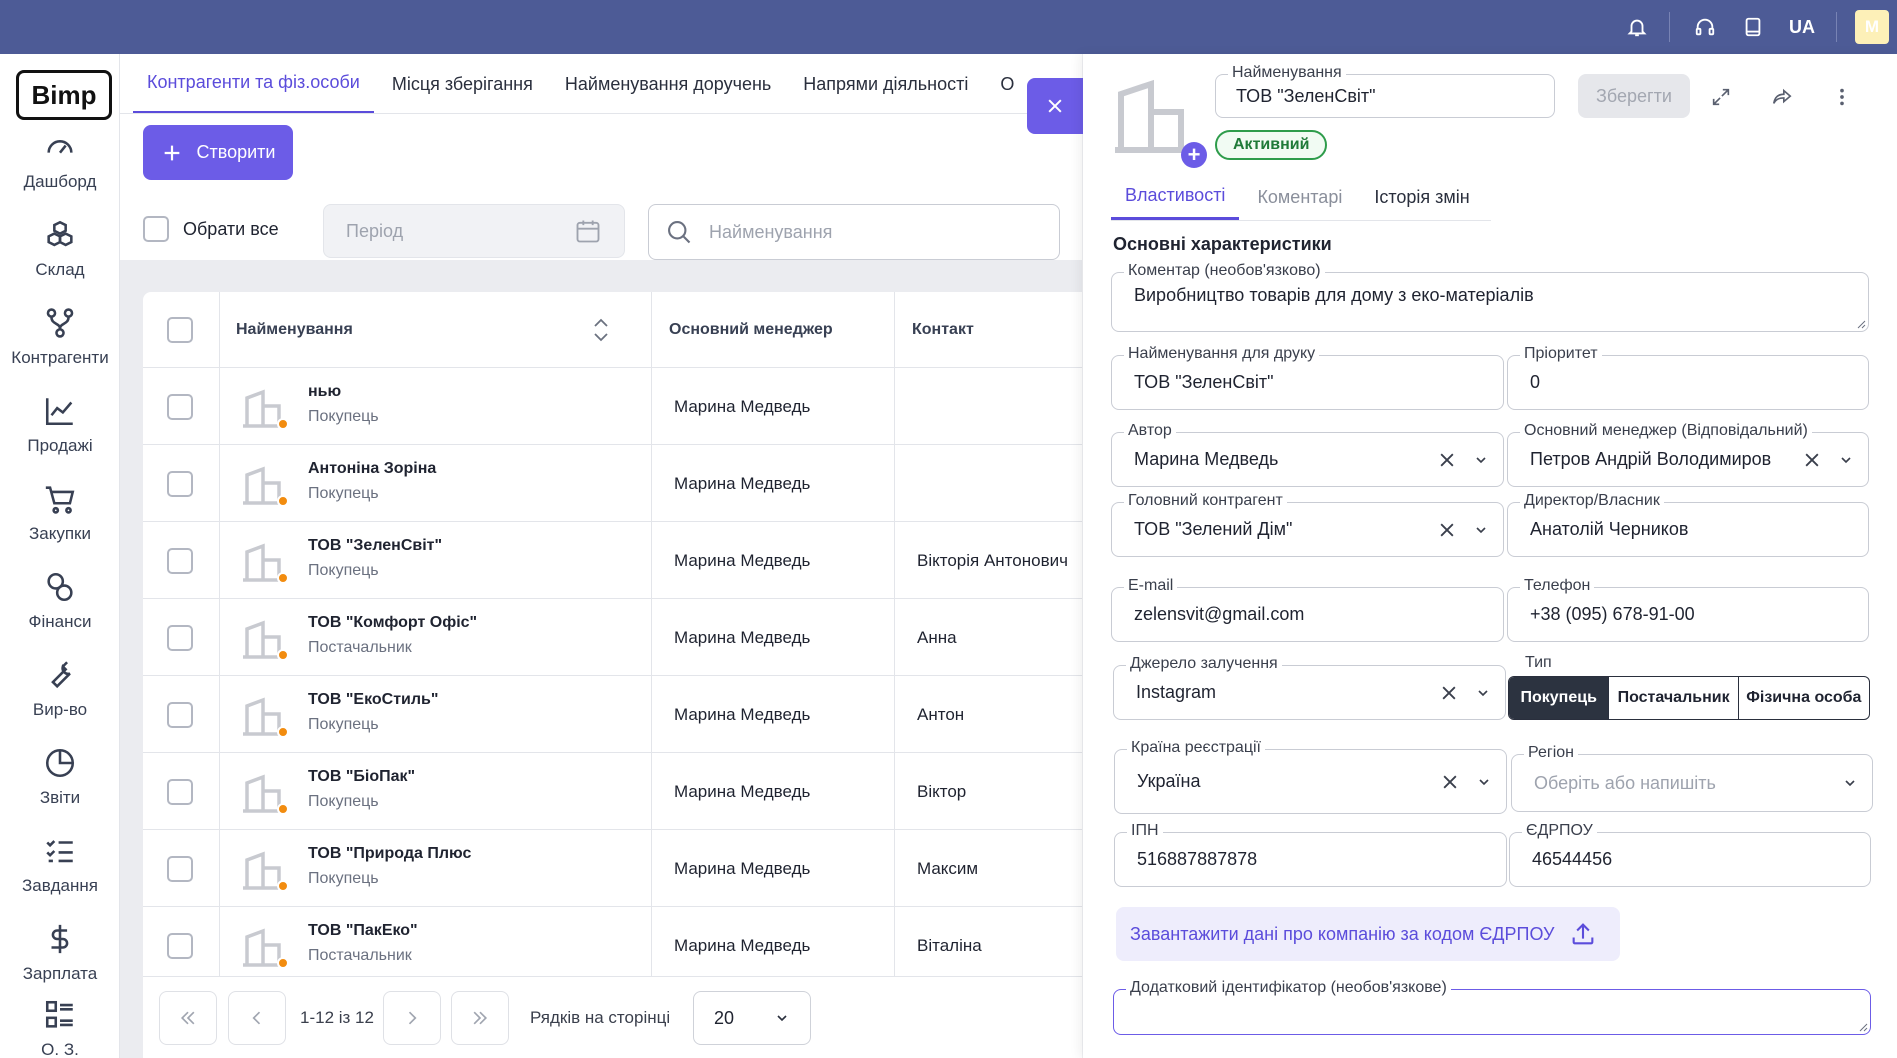 Image resolution: width=1897 pixels, height=1058 pixels. Describe the element at coordinates (211, 229) in the screenshot. I see `select-all: Обрати все` at that location.